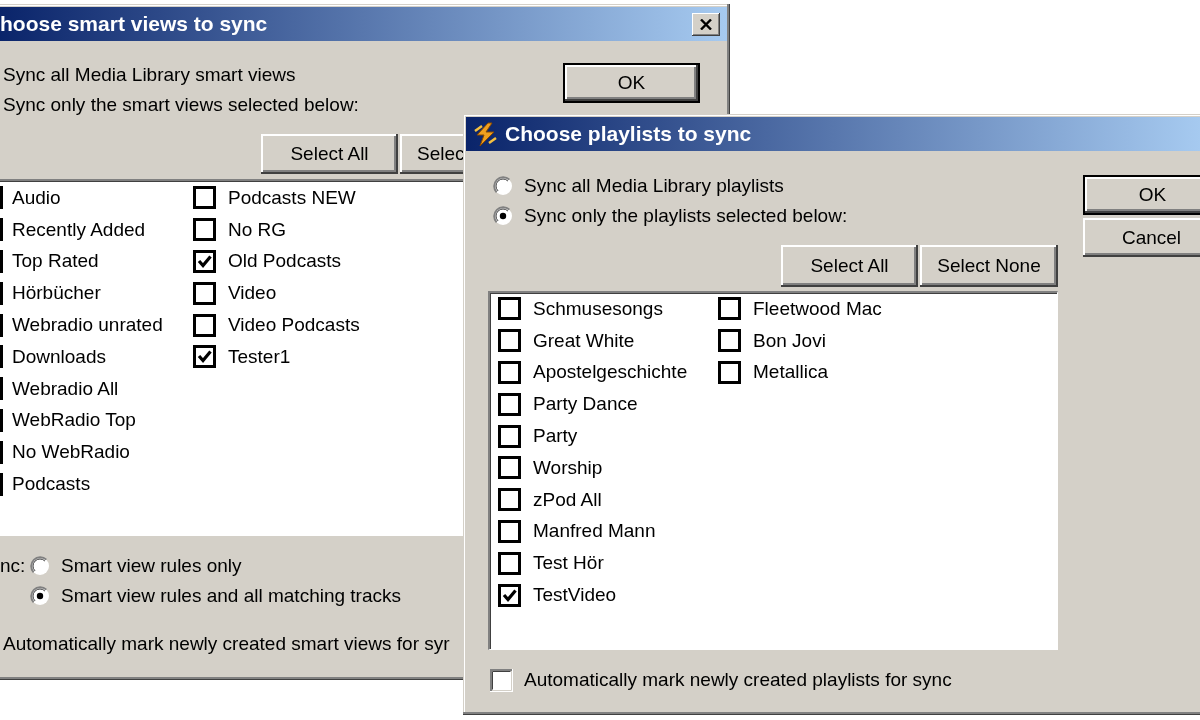 This screenshot has height=720, width=1200. What do you see at coordinates (654, 186) in the screenshot?
I see `radio-label: Sync all Media Library playlists` at bounding box center [654, 186].